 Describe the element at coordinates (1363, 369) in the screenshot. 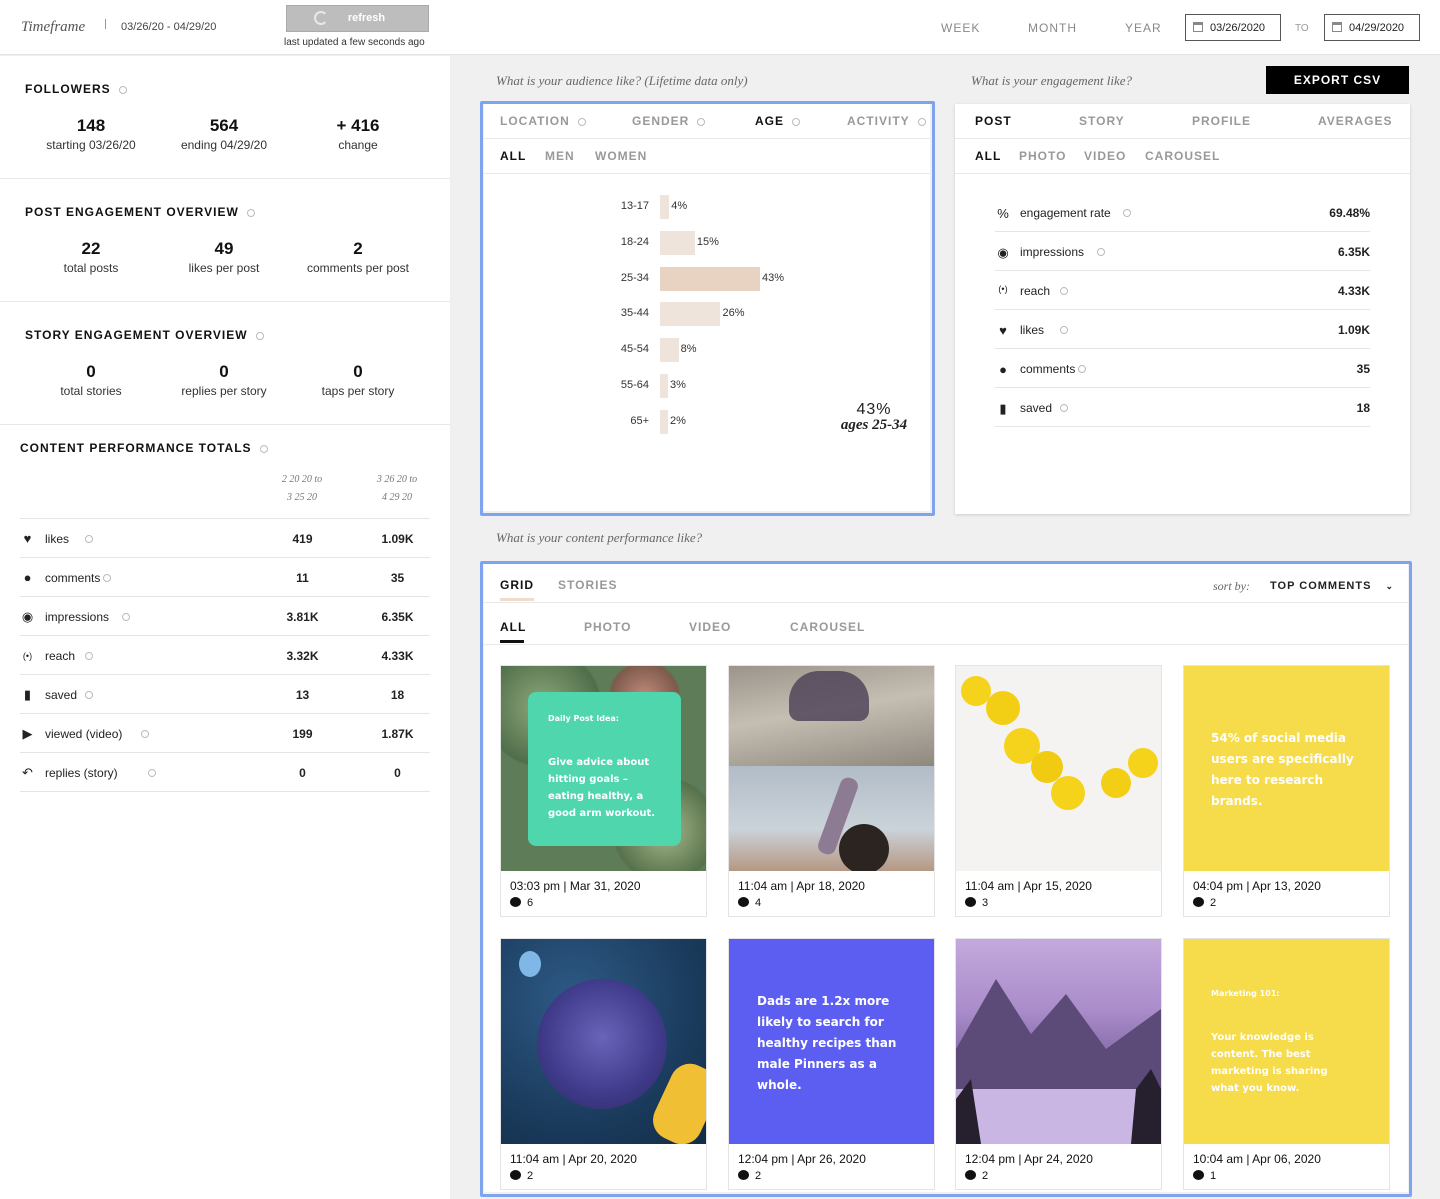

I see `metric-value: 35` at that location.